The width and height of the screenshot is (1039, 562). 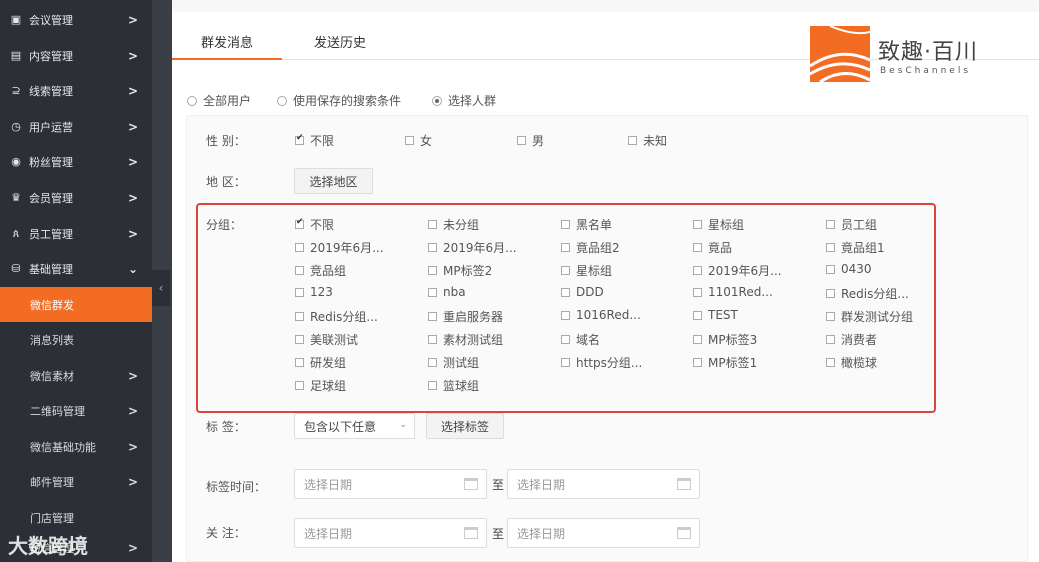 I want to click on tab-mass-message: 群发消息, so click(x=227, y=41).